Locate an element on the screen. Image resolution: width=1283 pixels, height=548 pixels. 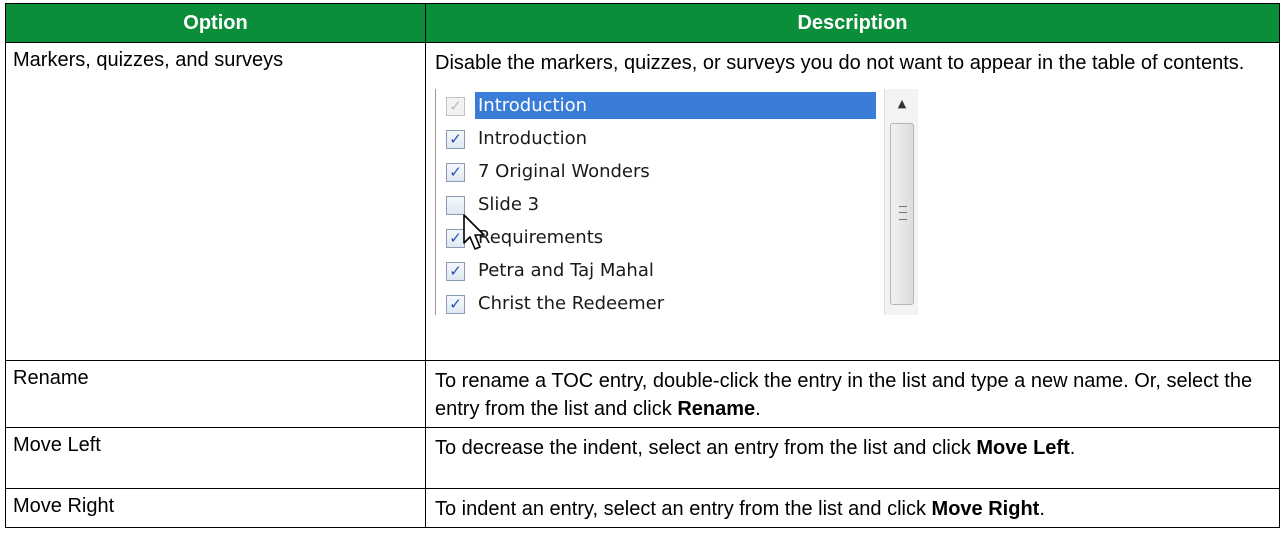
description-bold-term: Move Left is located at coordinates (1023, 448).